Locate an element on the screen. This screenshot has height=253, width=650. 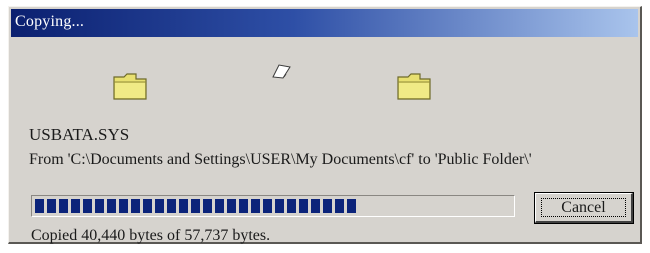
current-file-name: USBATA.SYS is located at coordinates (79, 134).